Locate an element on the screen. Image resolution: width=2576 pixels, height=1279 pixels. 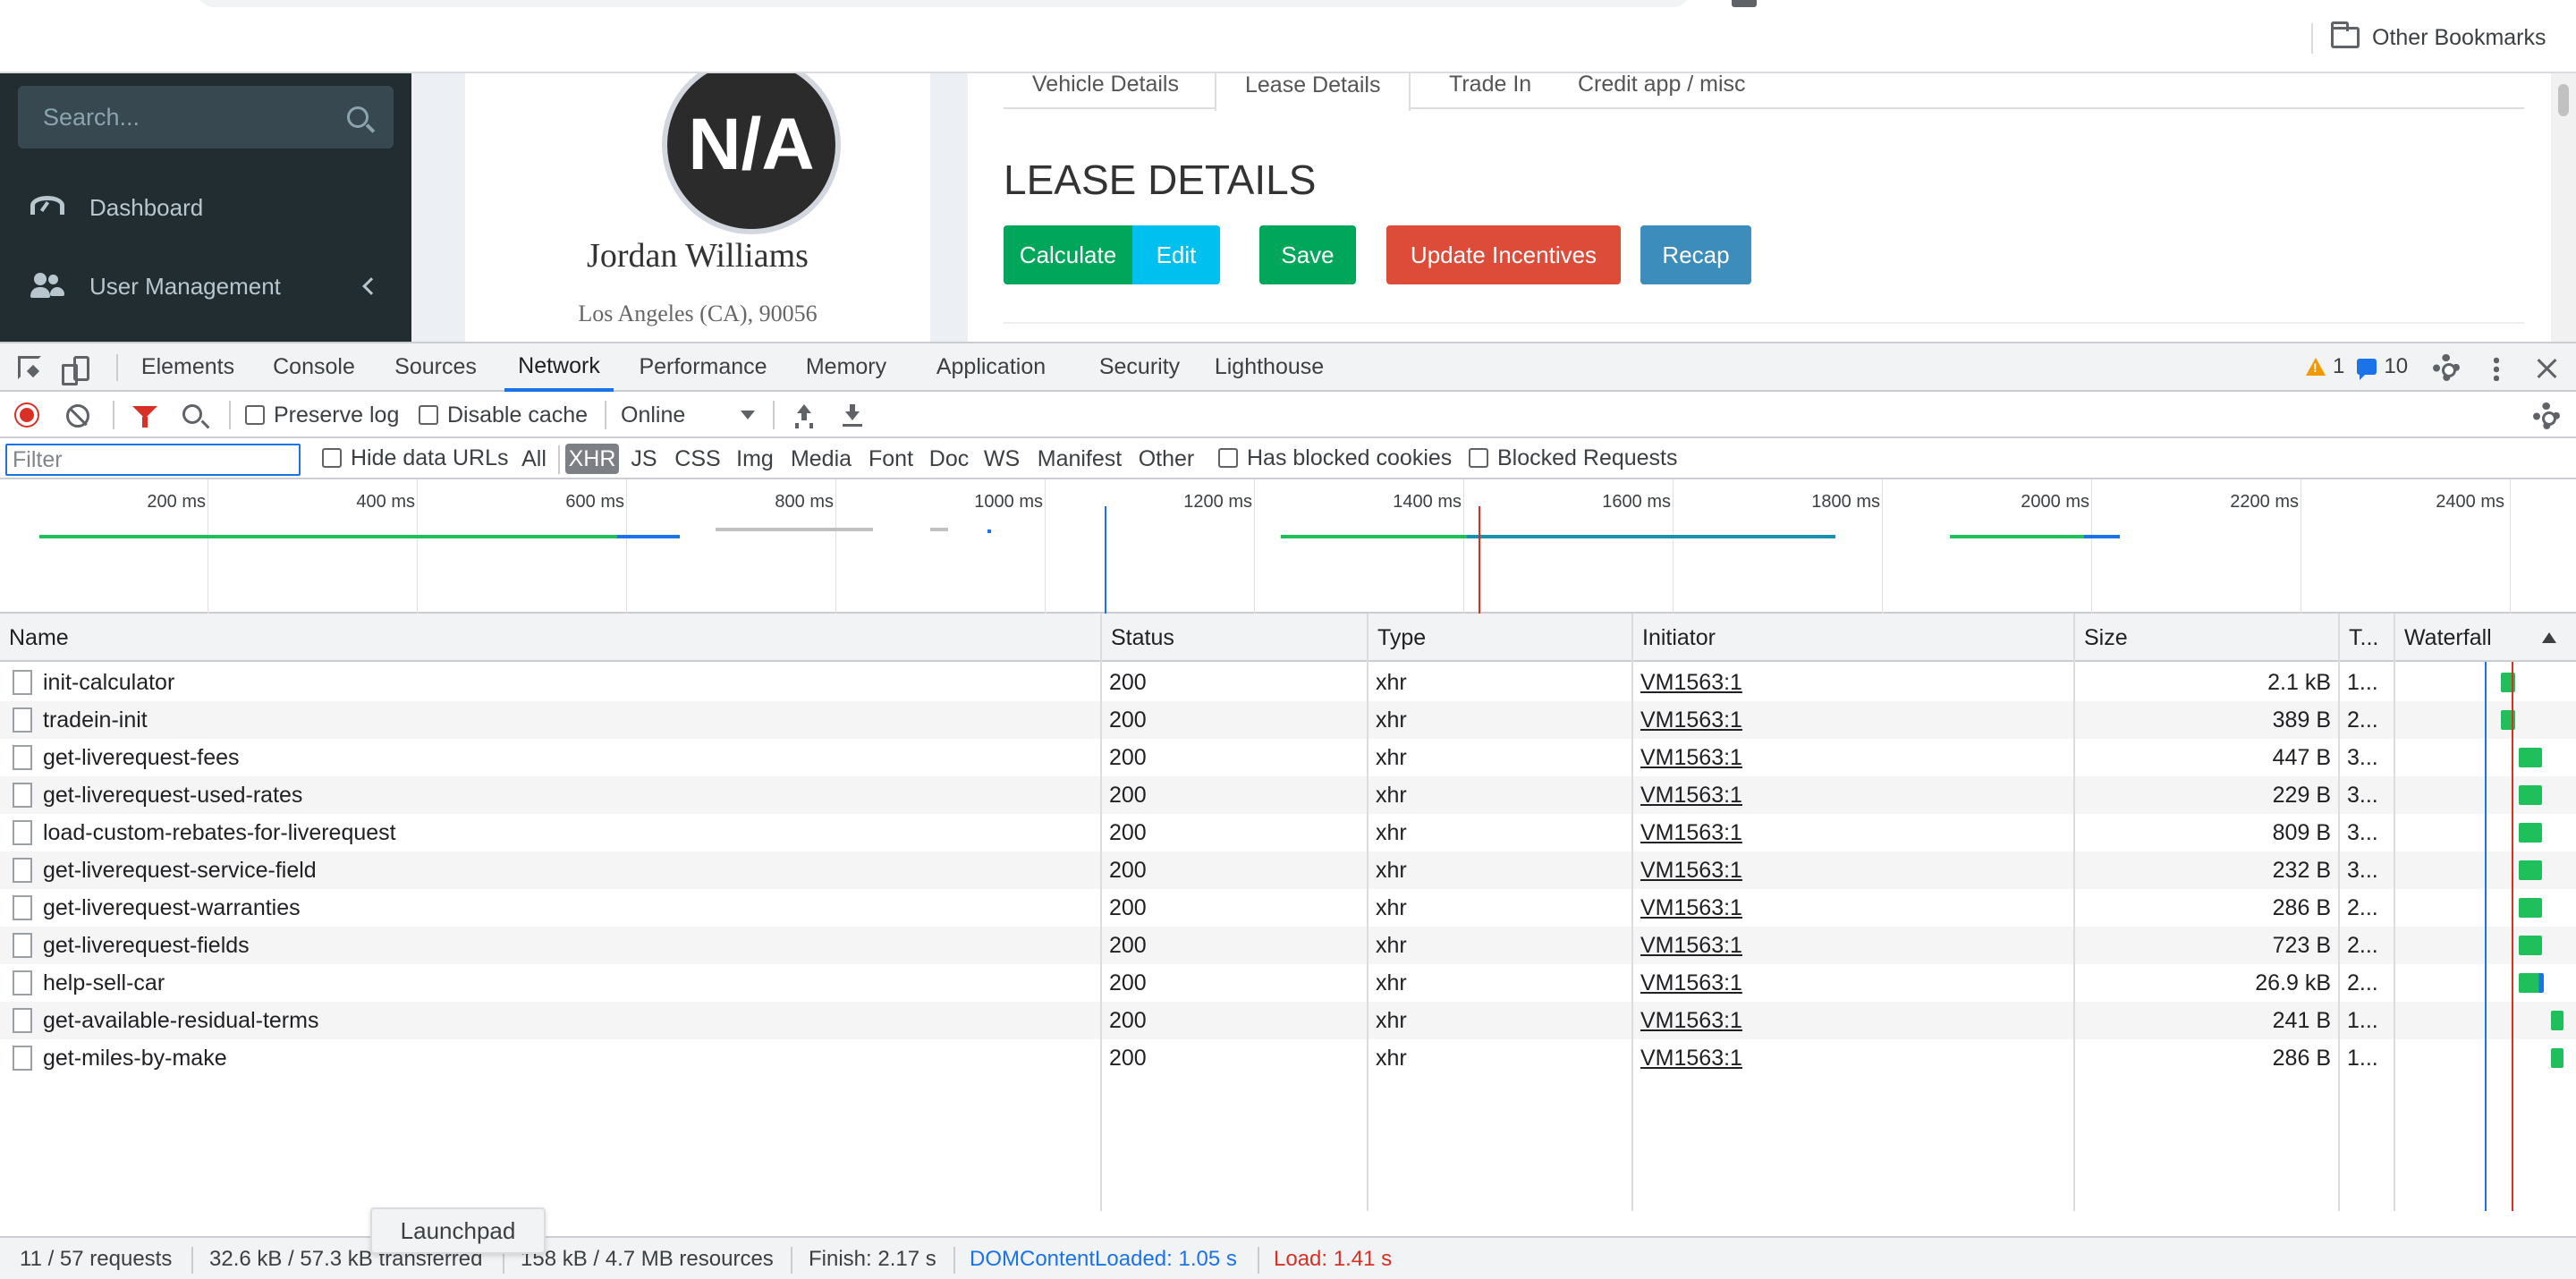
filter-type-font: Font is located at coordinates (891, 459).